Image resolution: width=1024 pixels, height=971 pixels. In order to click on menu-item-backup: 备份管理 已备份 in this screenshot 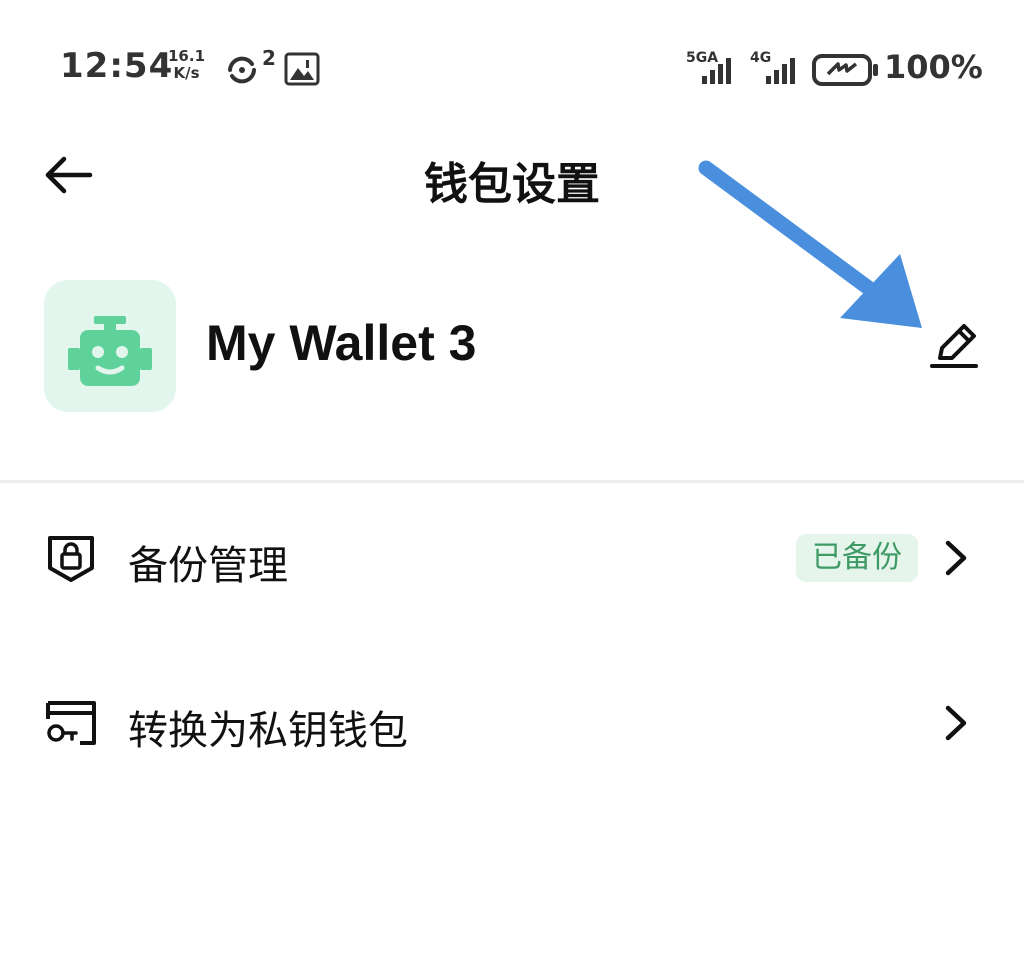, I will do `click(512, 558)`.